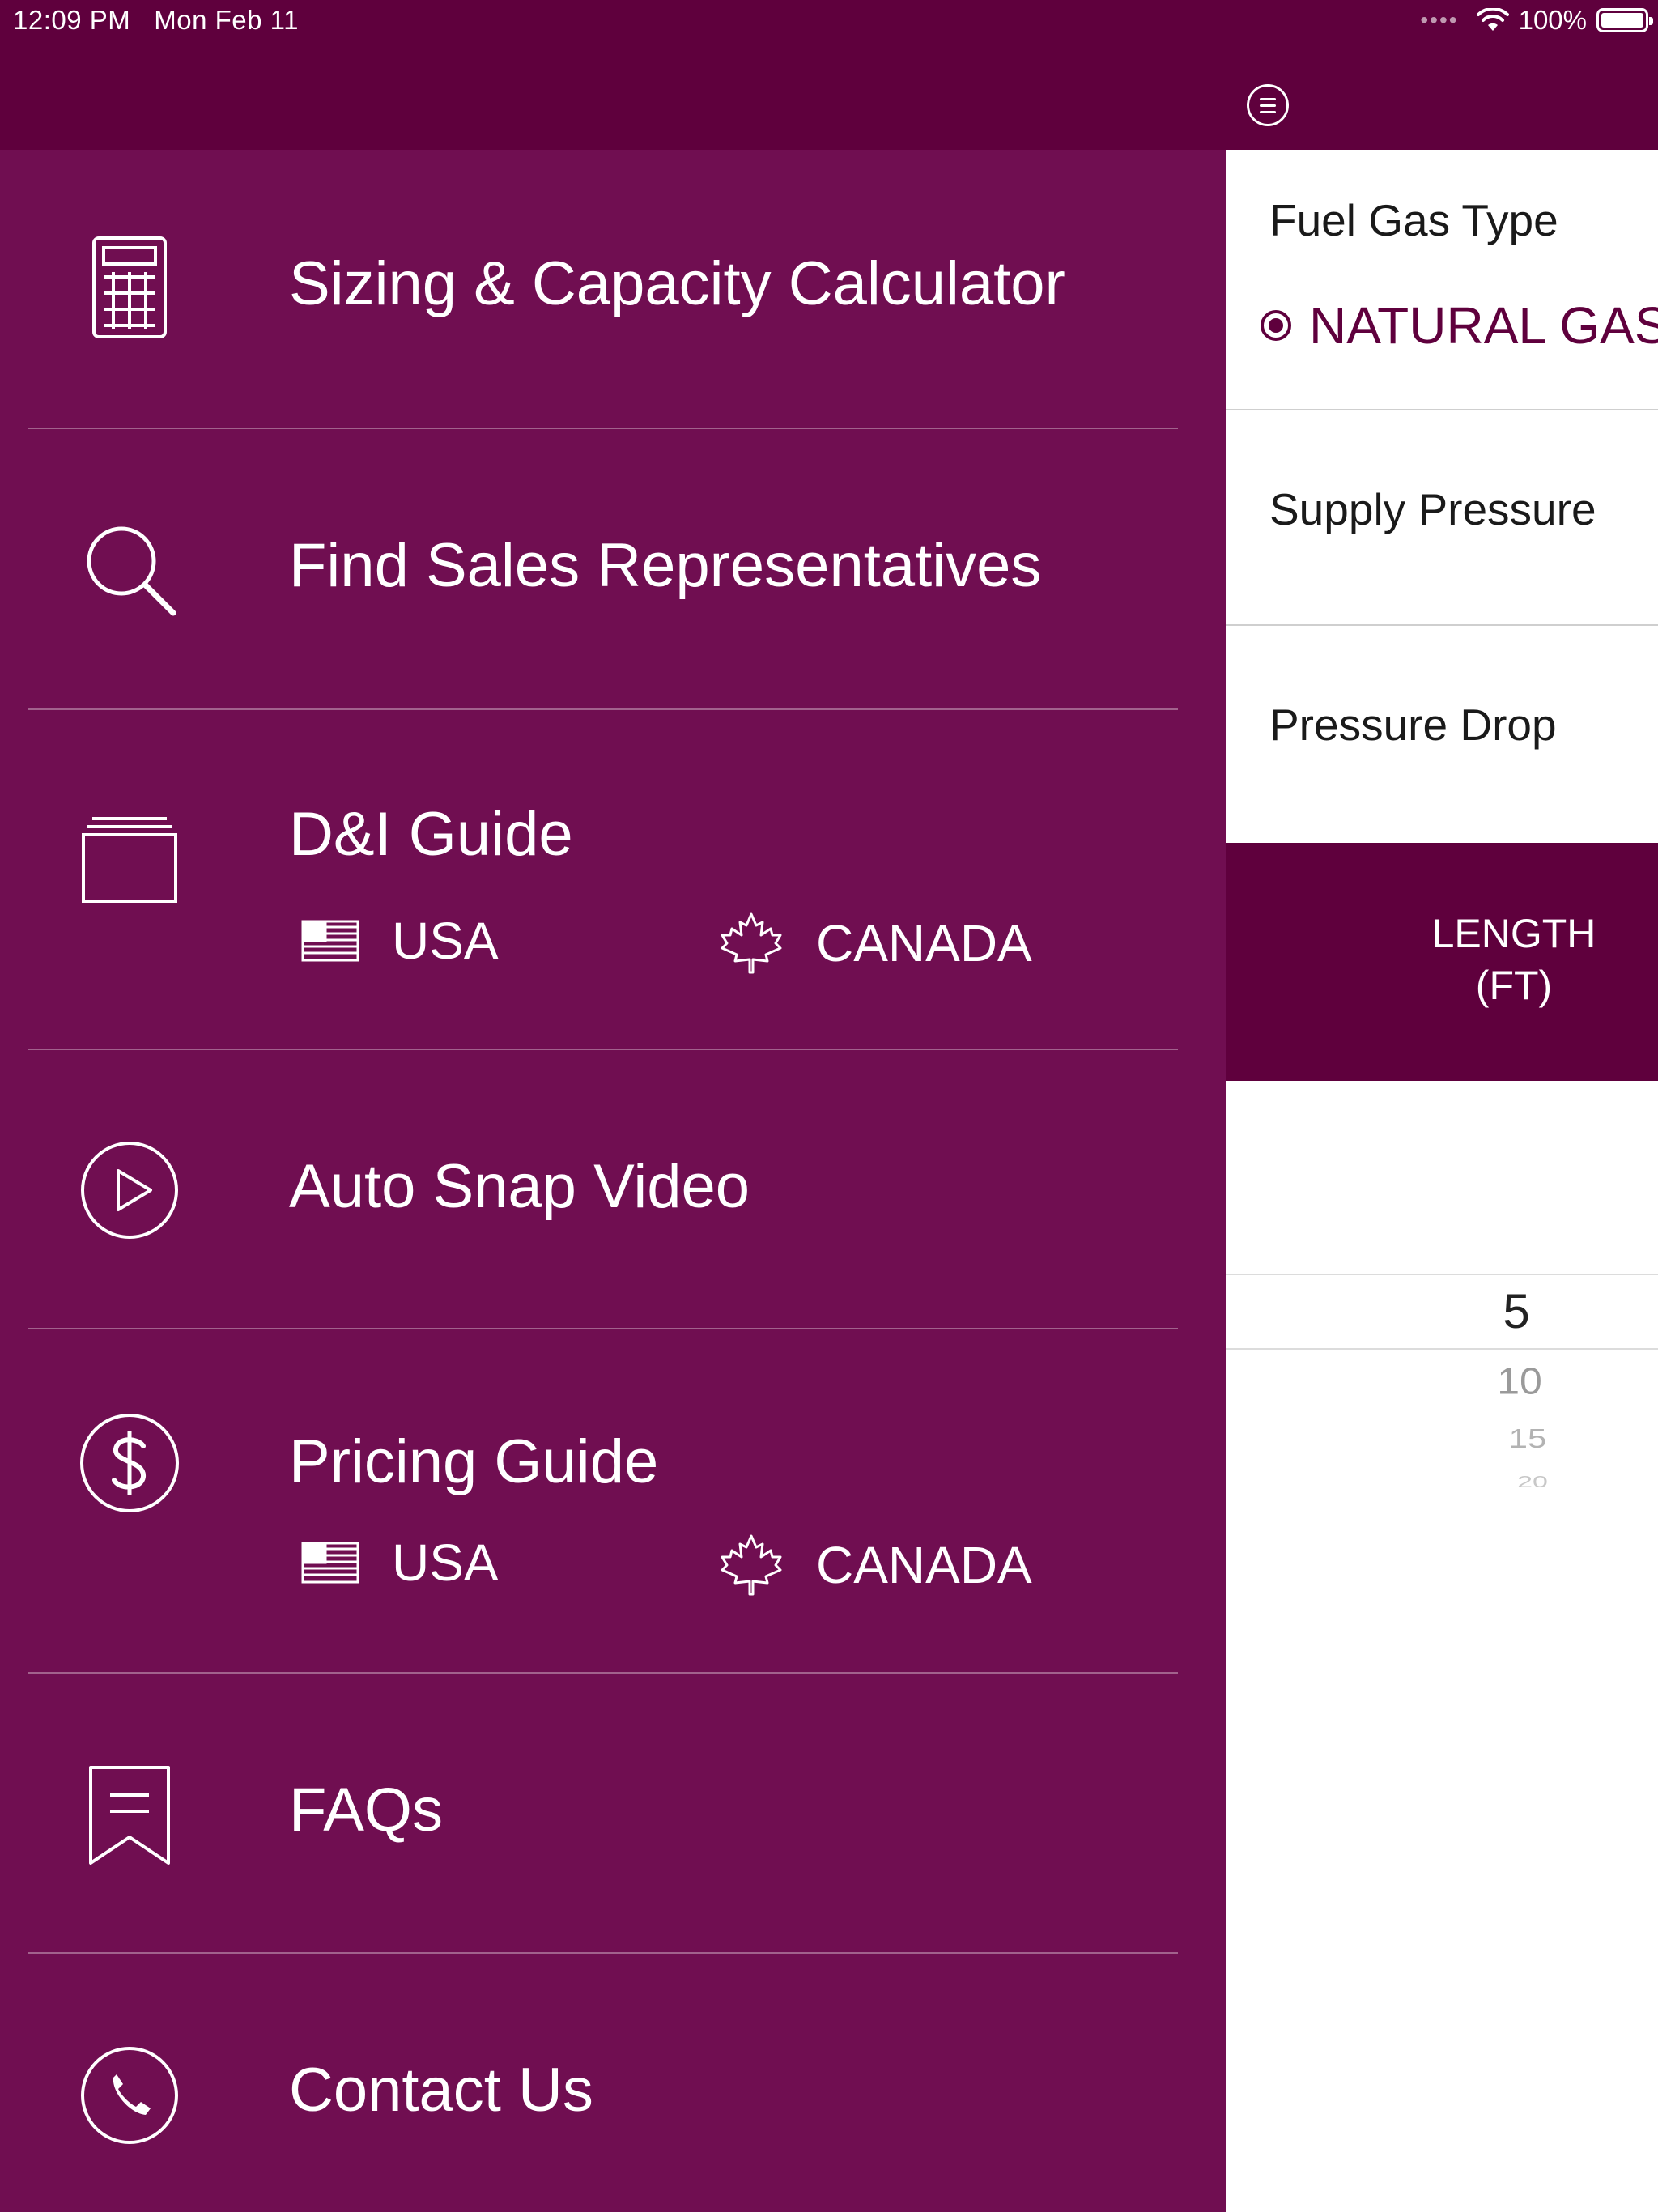 The width and height of the screenshot is (1658, 2212). What do you see at coordinates (1413, 725) in the screenshot?
I see `pressure-drop-label: Pressure Drop` at bounding box center [1413, 725].